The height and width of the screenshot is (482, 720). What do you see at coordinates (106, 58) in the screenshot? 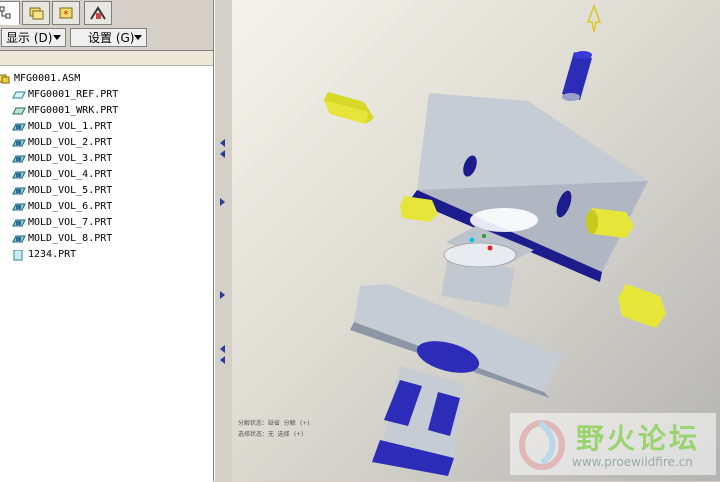
I see `tree-column-header` at bounding box center [106, 58].